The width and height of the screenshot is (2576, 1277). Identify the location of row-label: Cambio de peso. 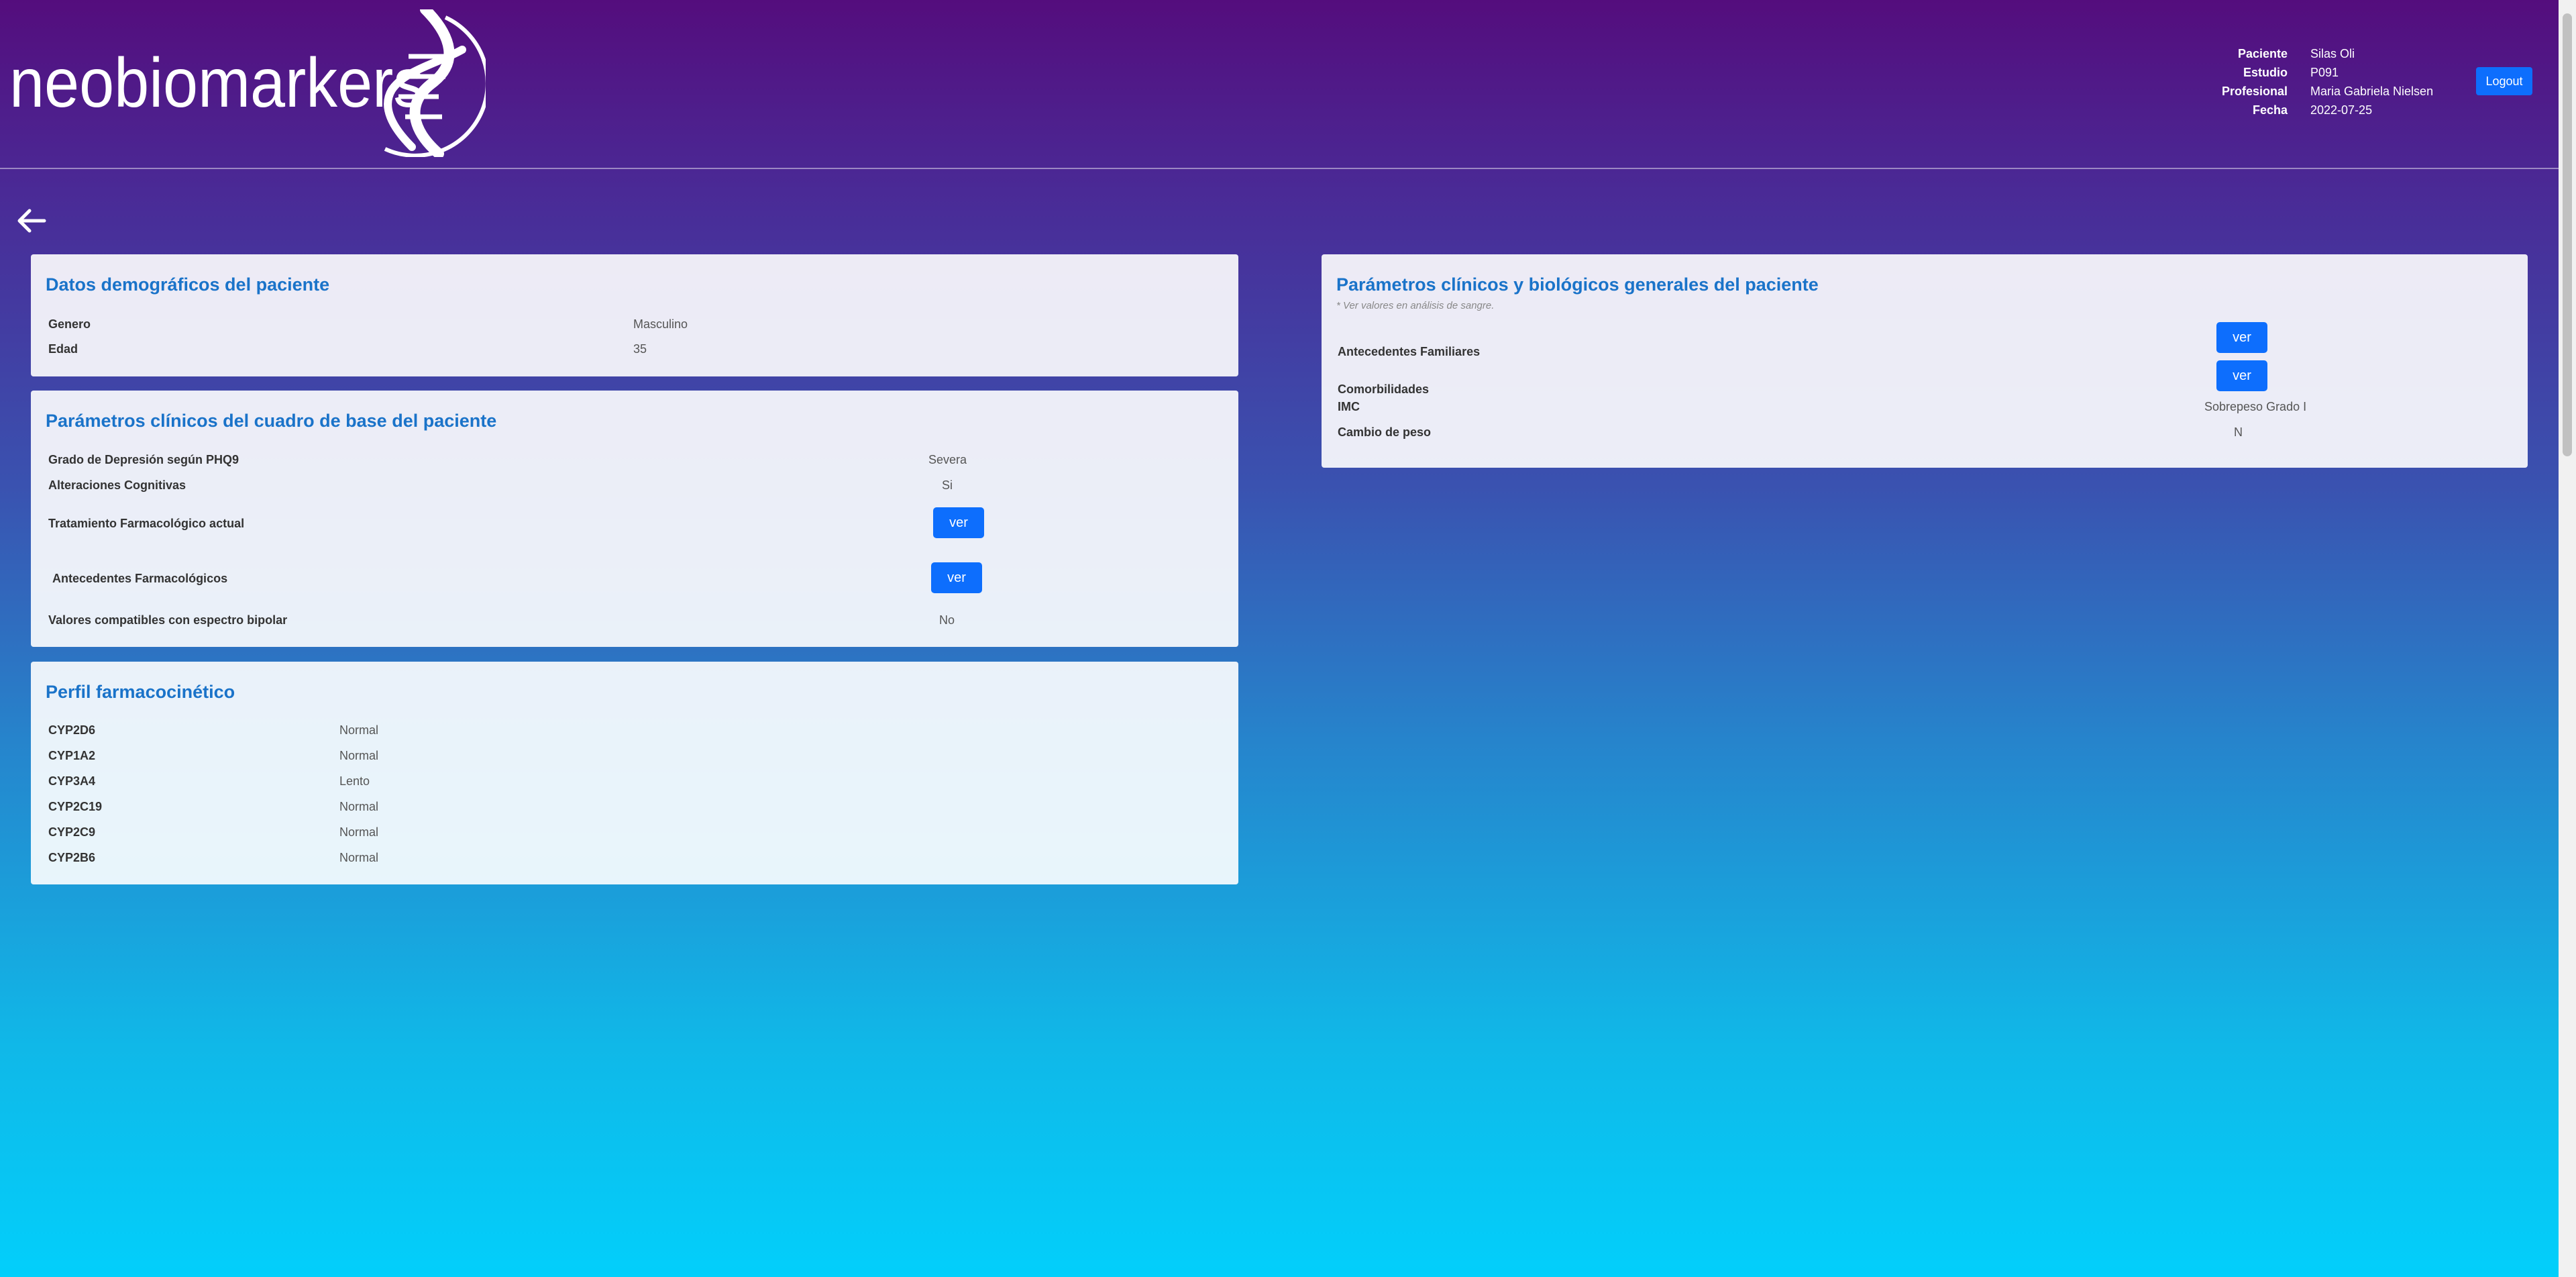
(1385, 432).